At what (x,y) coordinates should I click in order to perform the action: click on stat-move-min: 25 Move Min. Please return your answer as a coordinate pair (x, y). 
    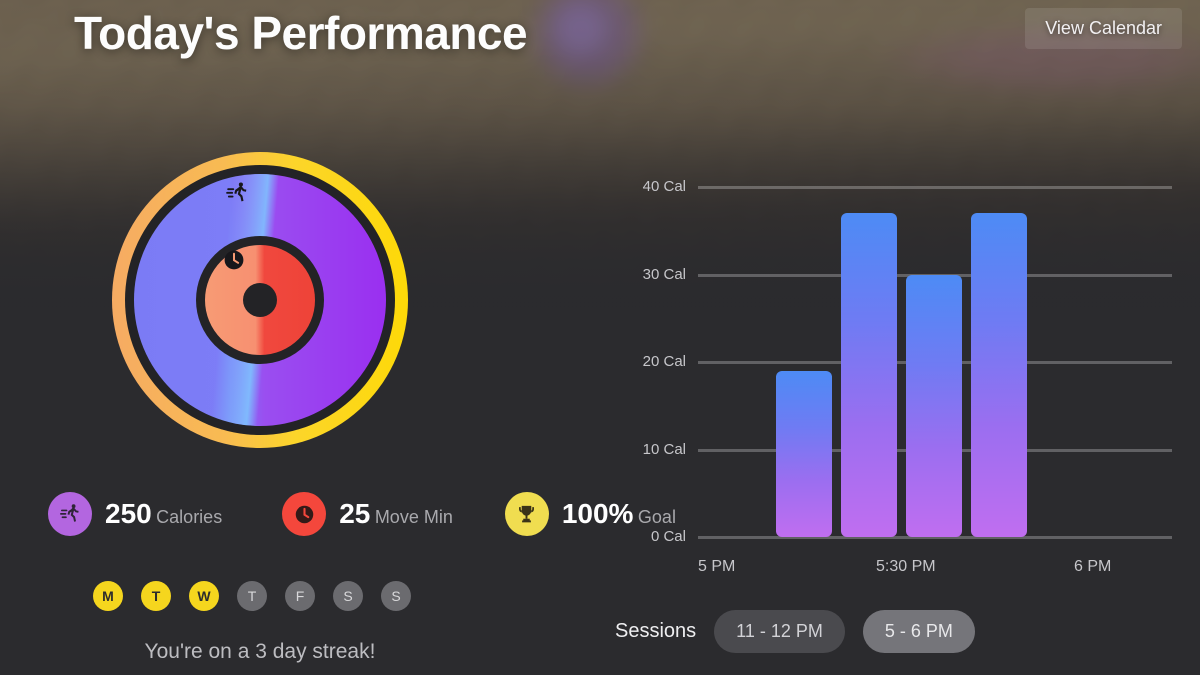
    Looking at the image, I should click on (367, 514).